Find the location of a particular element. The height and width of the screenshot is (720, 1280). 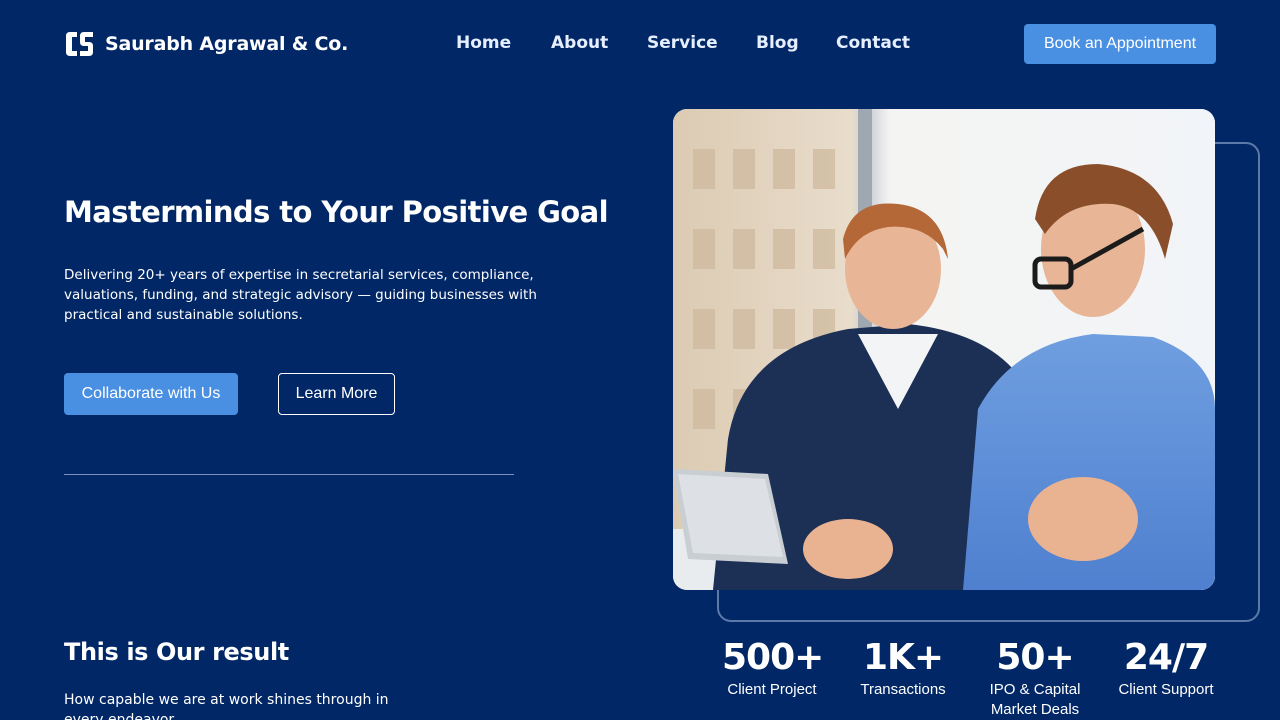

brand-logo: Saurabh Agrawal & Co. is located at coordinates (206, 44).